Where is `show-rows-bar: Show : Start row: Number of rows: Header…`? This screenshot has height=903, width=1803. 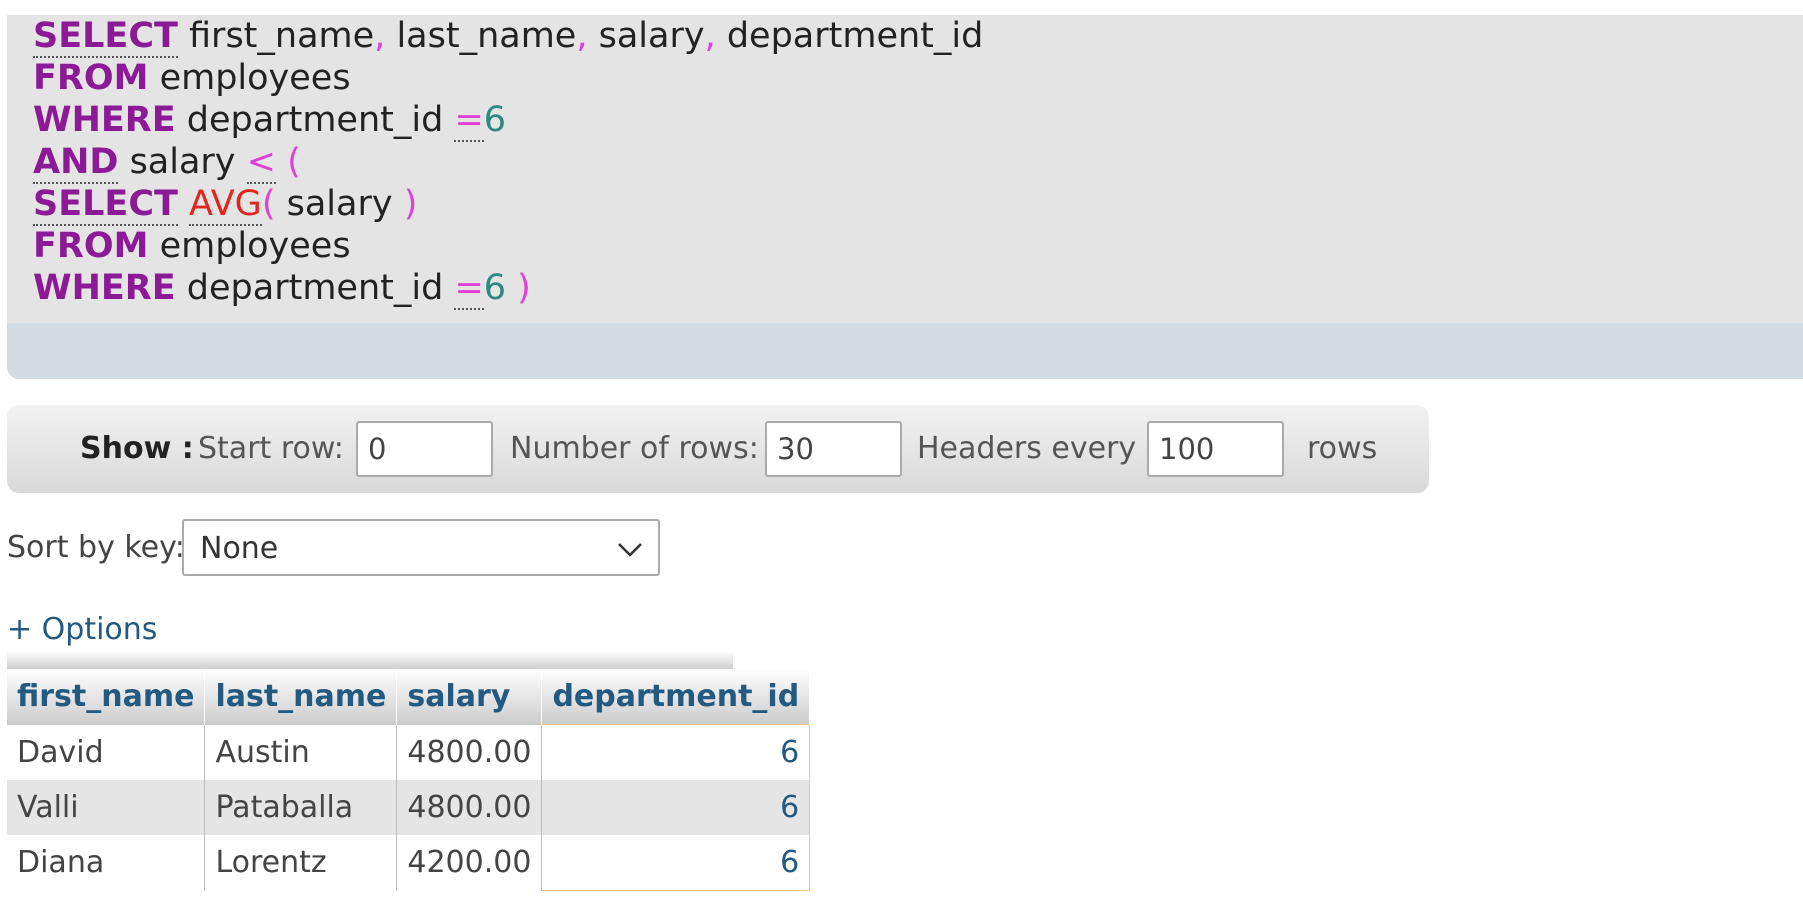 show-rows-bar: Show : Start row: Number of rows: Header… is located at coordinates (718, 449).